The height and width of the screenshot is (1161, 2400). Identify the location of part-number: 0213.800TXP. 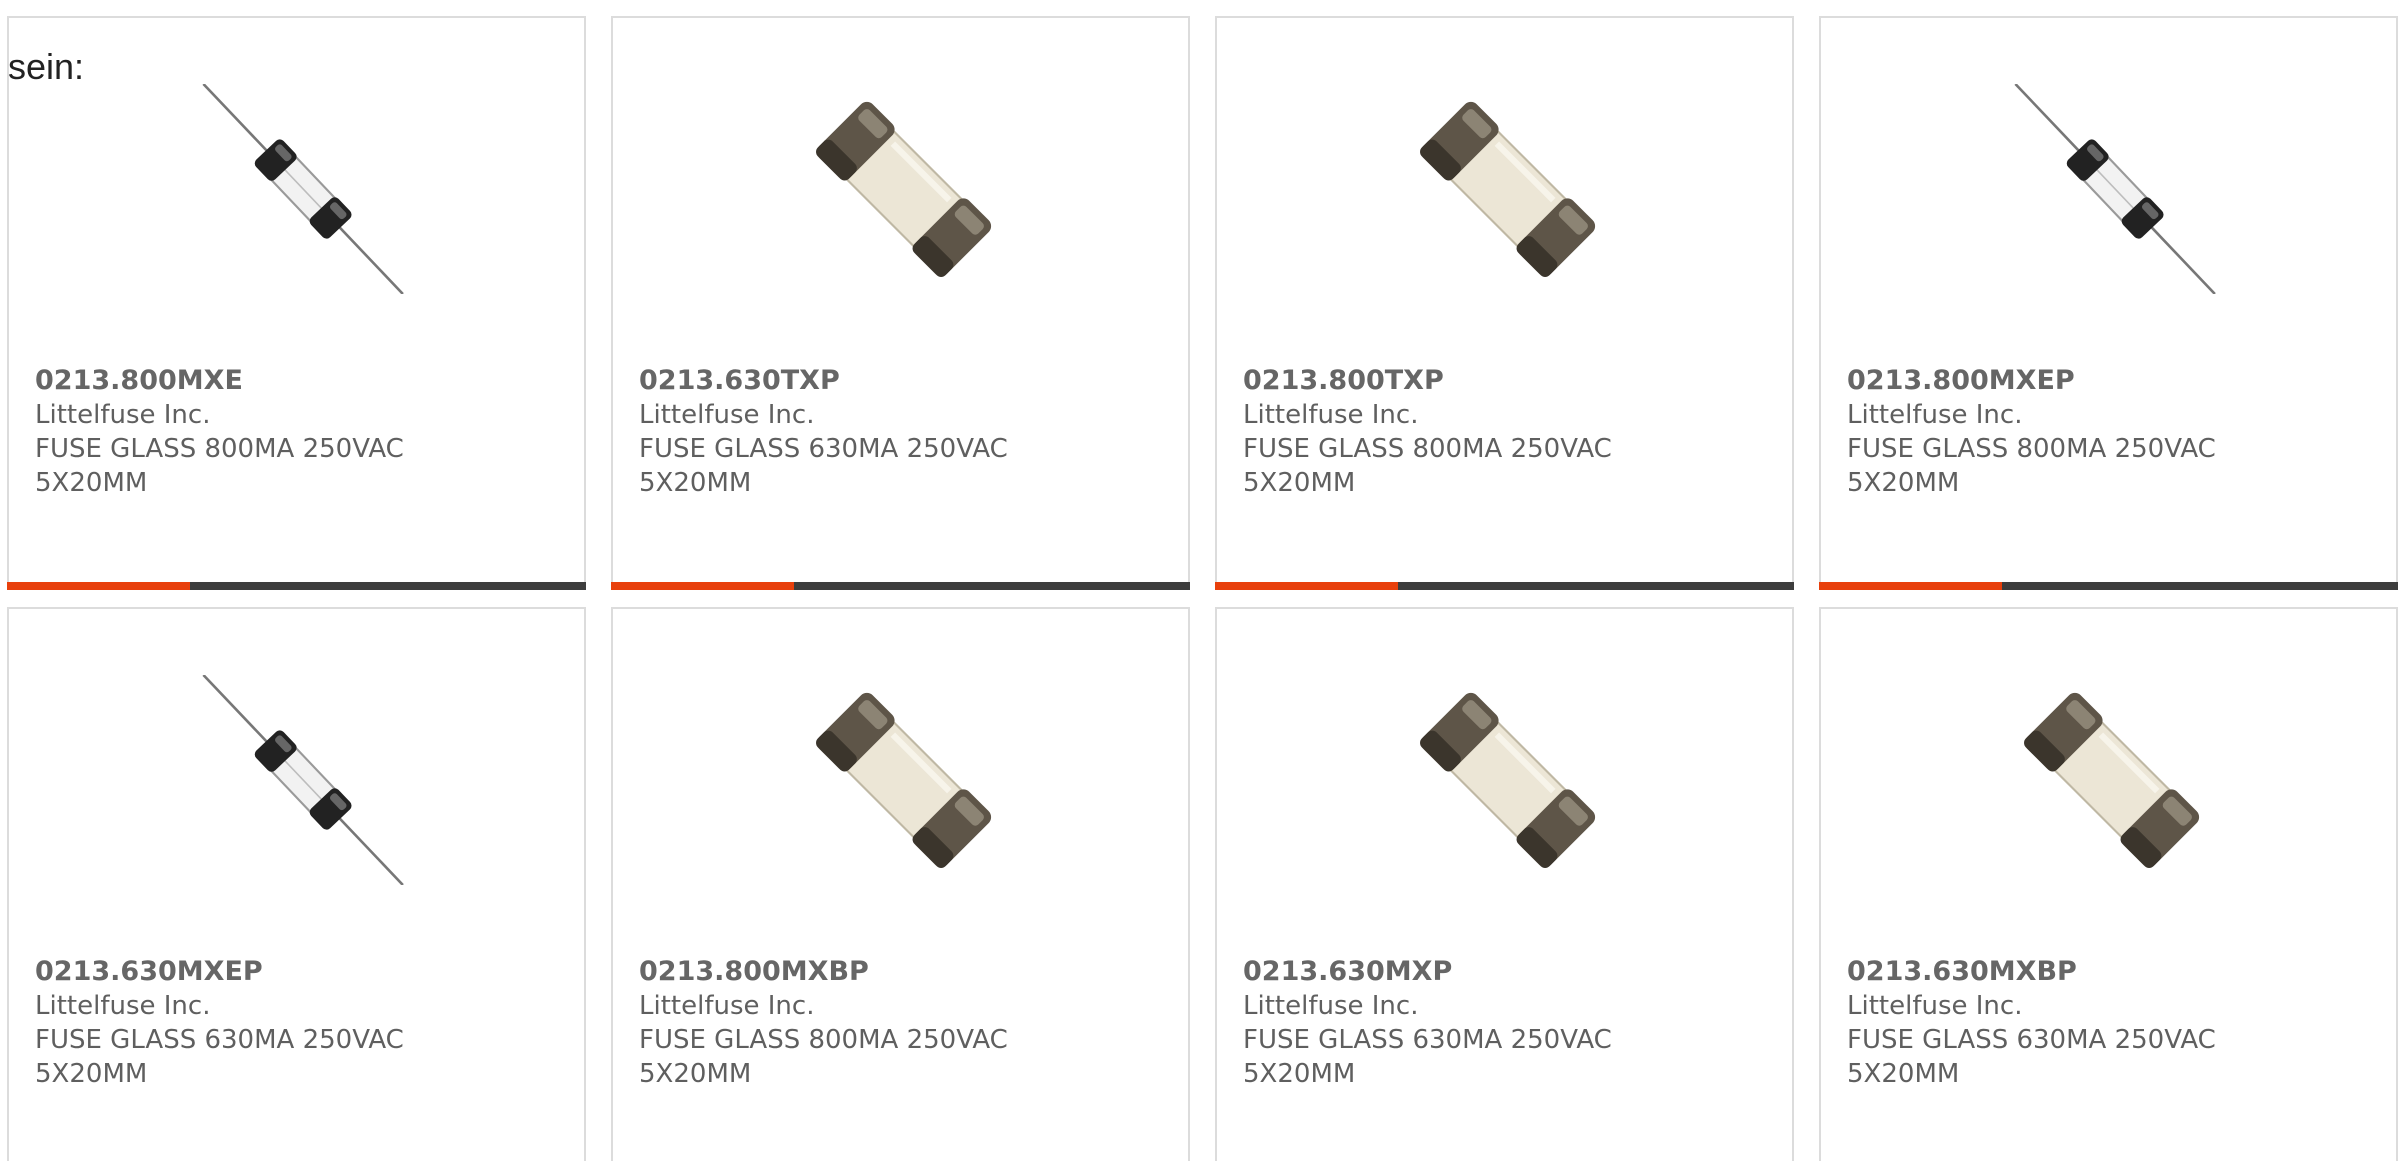
(1343, 380).